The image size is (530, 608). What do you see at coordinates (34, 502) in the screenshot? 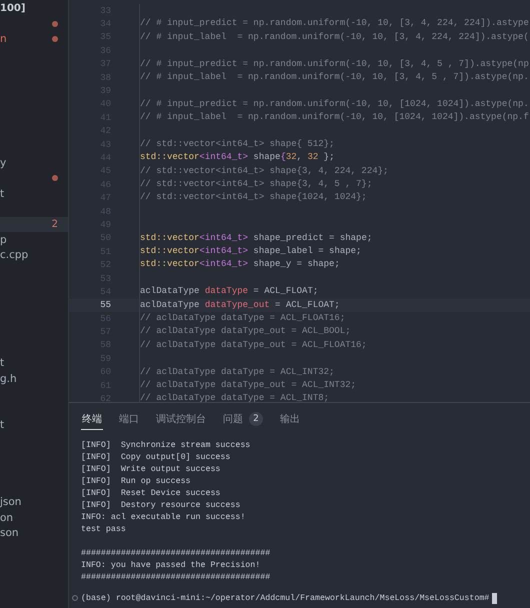
I see `file-item: json` at bounding box center [34, 502].